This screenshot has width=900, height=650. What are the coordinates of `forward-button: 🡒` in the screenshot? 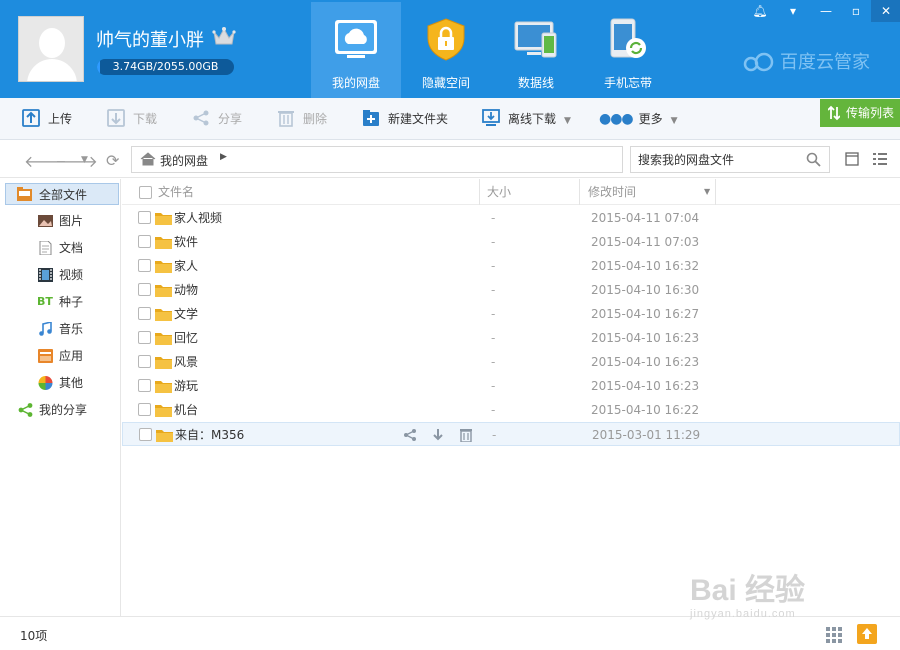 It's located at (76, 161).